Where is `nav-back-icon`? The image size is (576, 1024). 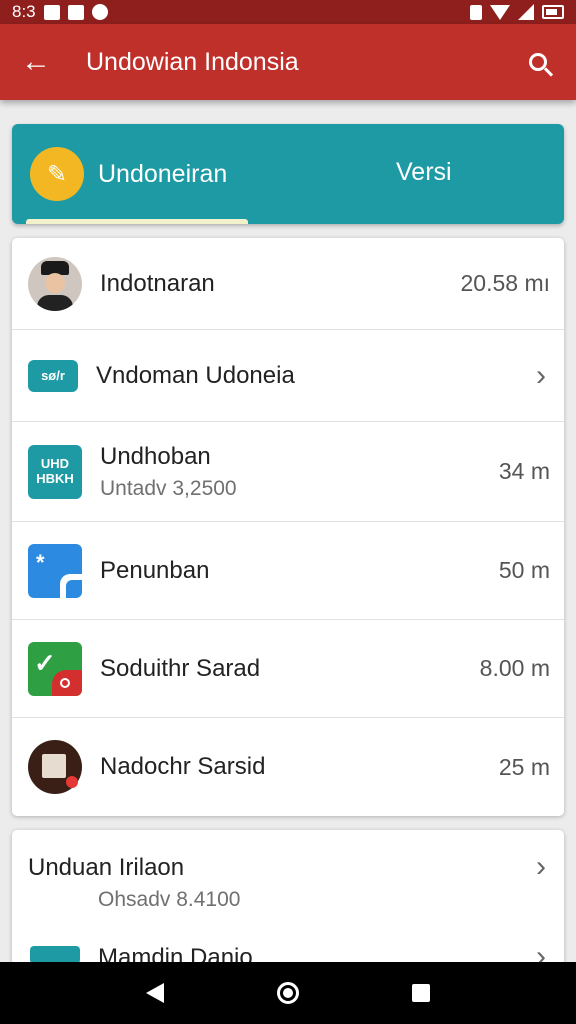
nav-back-icon is located at coordinates (155, 993).